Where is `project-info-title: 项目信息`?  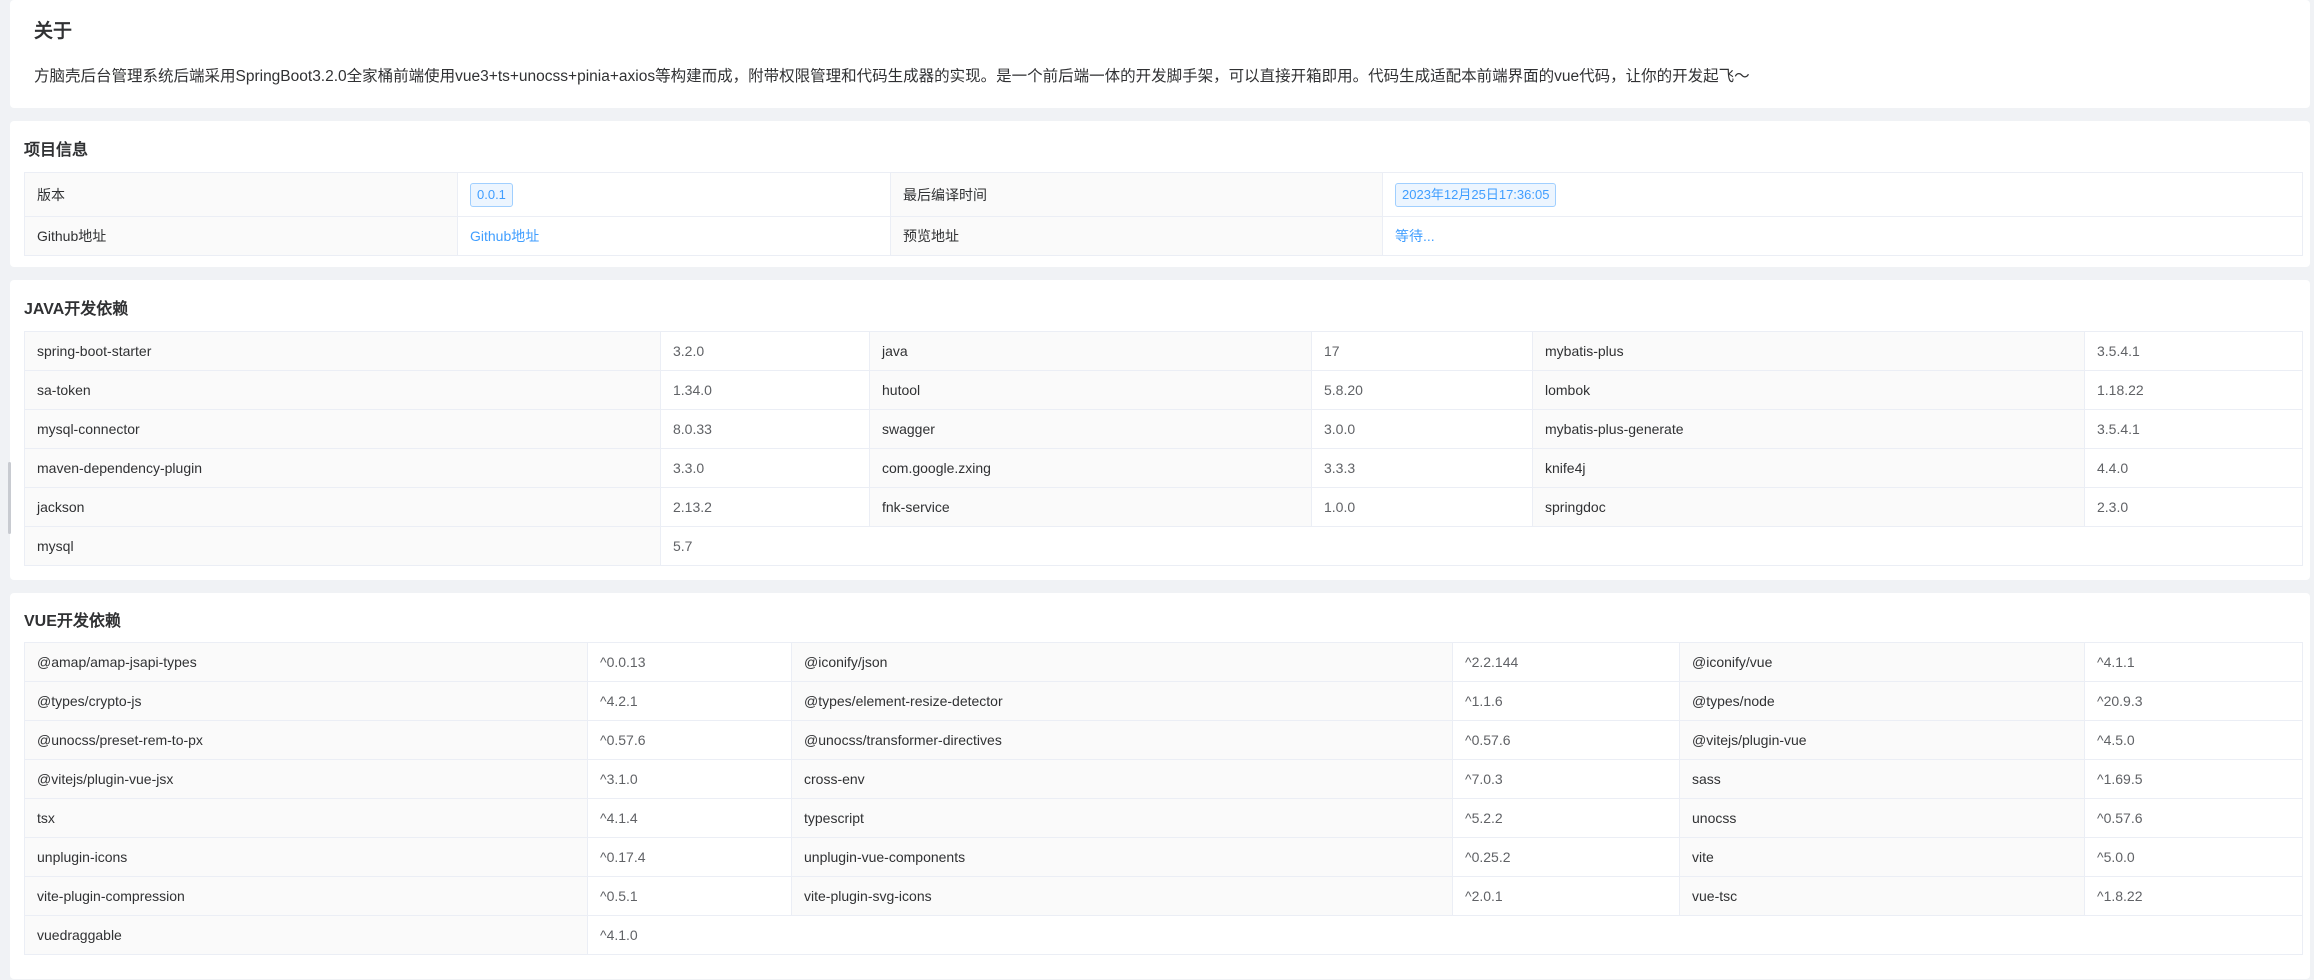 project-info-title: 项目信息 is located at coordinates (56, 150).